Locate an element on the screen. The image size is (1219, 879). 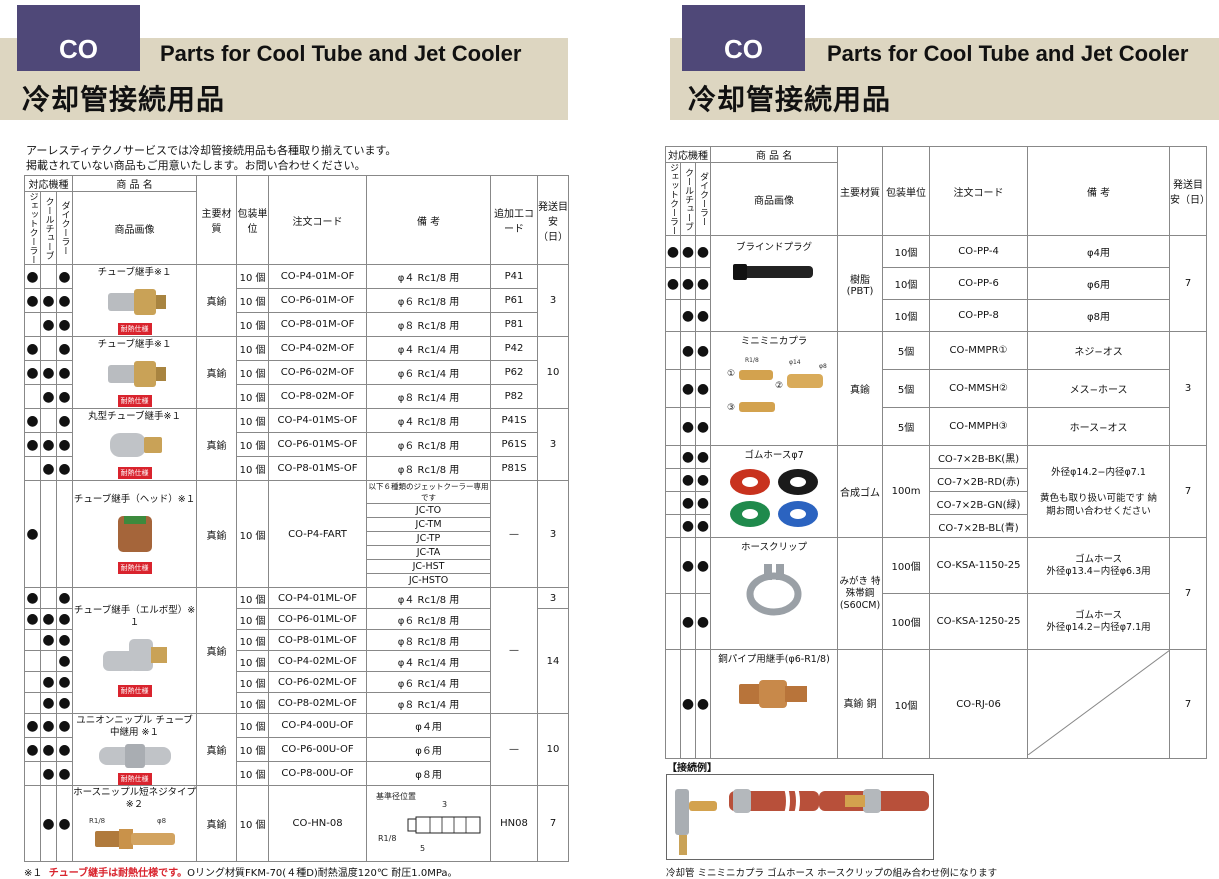
svg-text: φ14 is located at coordinates (795, 362).